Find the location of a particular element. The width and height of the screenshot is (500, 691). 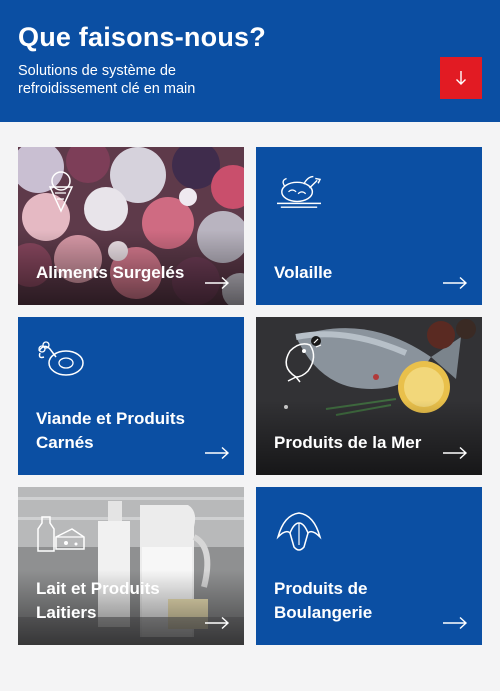

category-card-bakery: Produits de Boulangerie is located at coordinates (369, 566).